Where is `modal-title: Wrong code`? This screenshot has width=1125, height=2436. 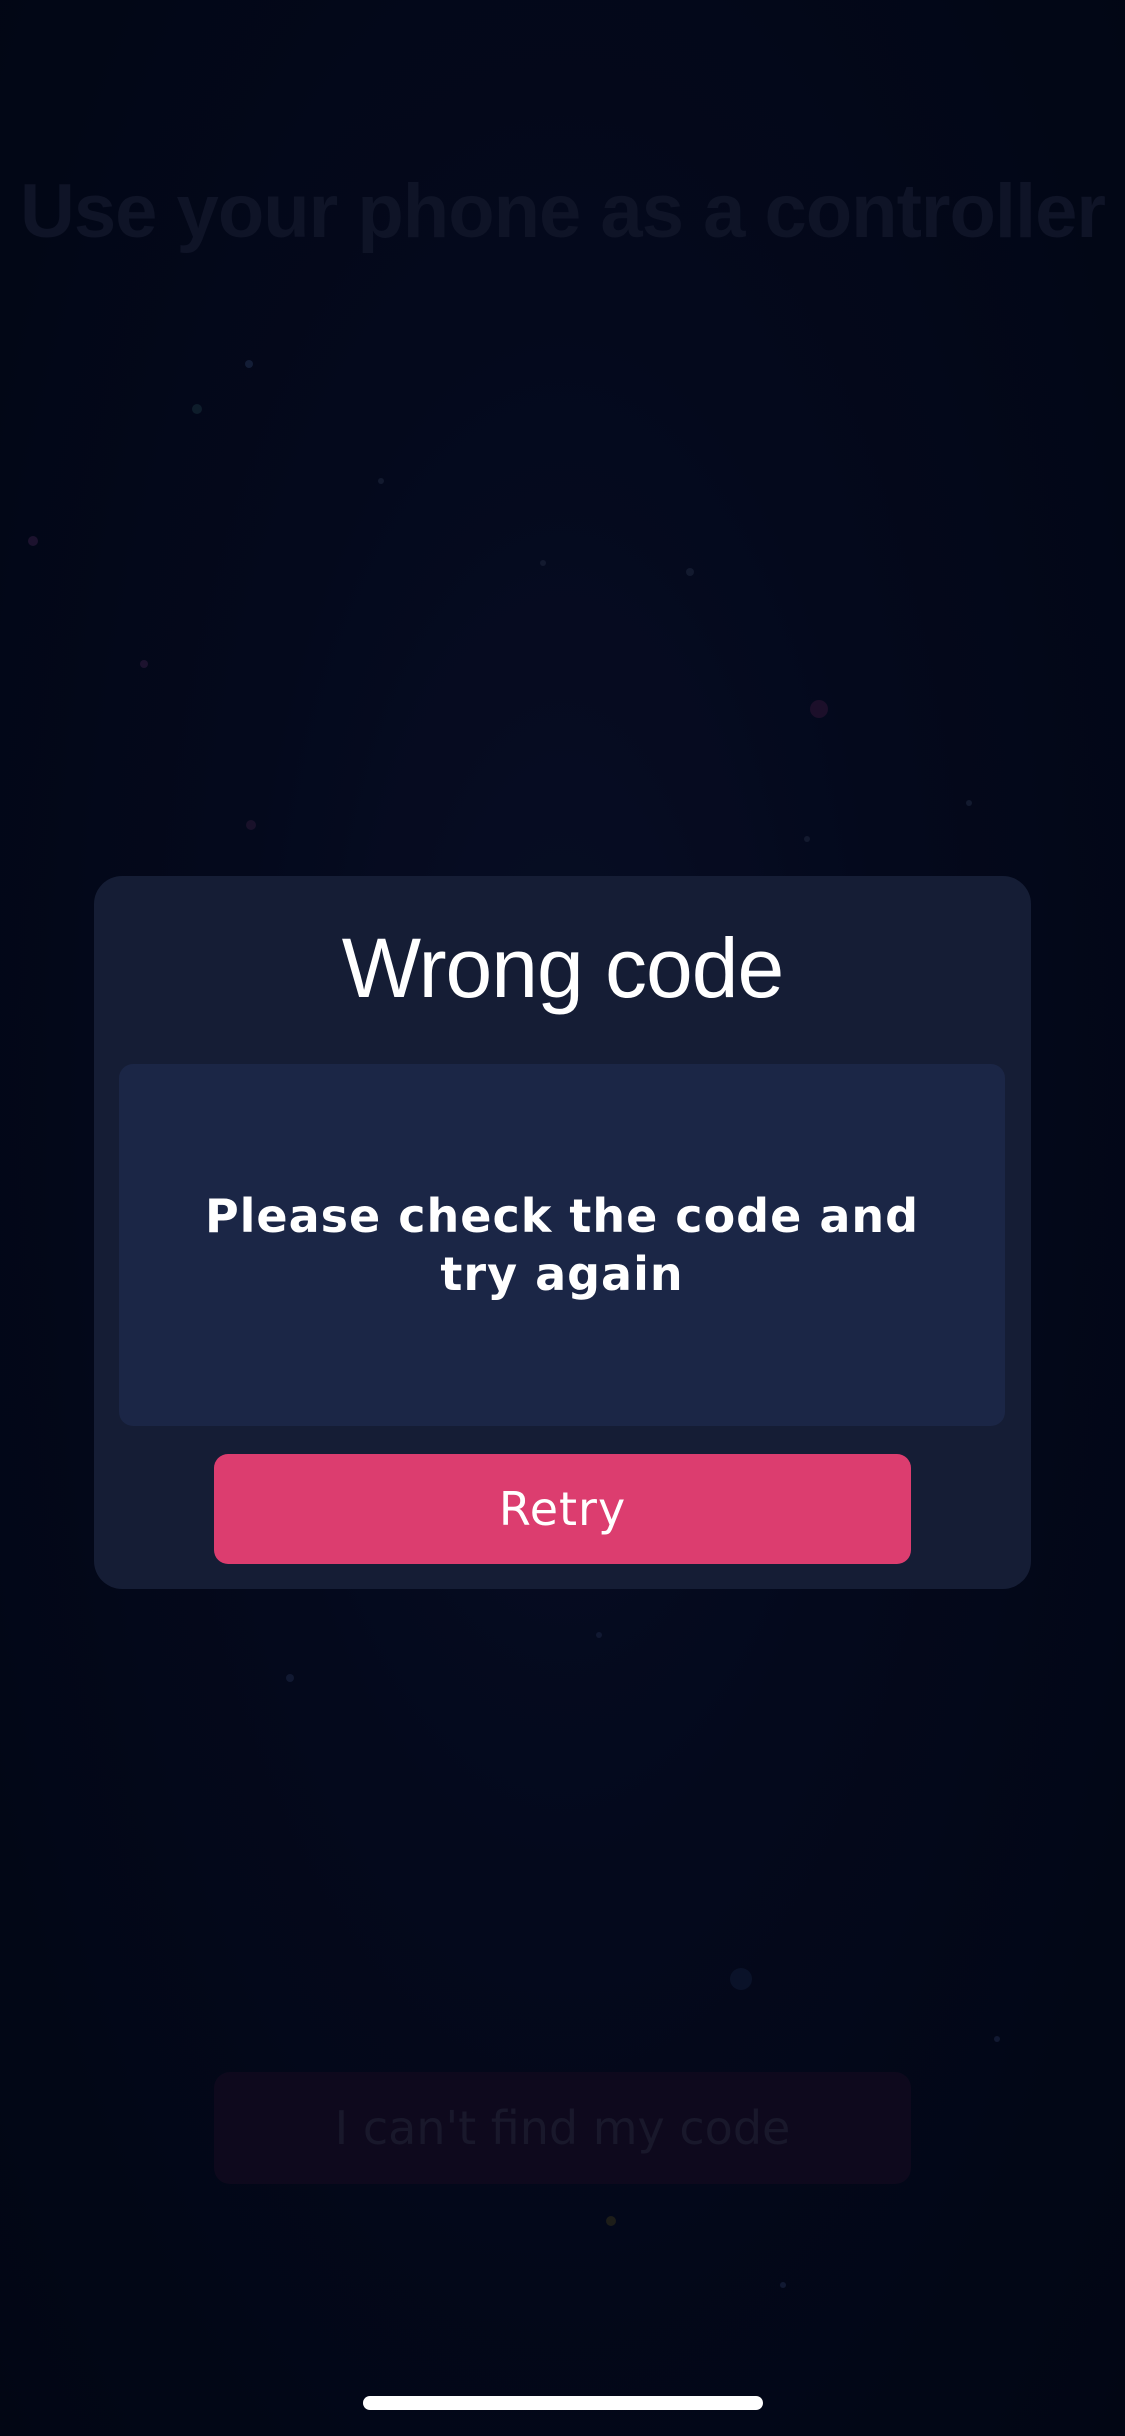
modal-title: Wrong code is located at coordinates (562, 968).